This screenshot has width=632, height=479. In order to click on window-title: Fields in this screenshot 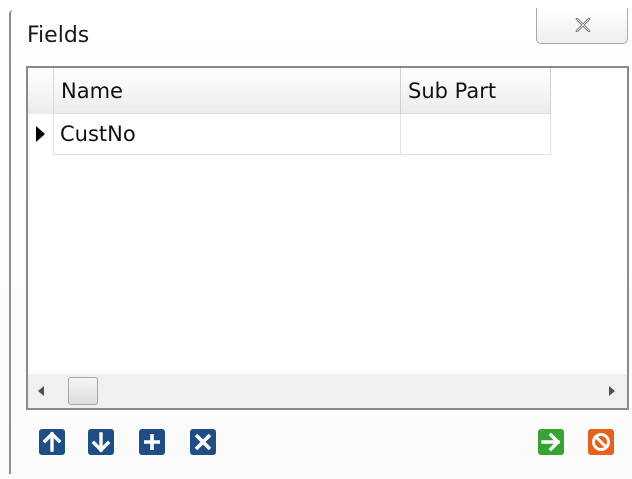, I will do `click(58, 35)`.